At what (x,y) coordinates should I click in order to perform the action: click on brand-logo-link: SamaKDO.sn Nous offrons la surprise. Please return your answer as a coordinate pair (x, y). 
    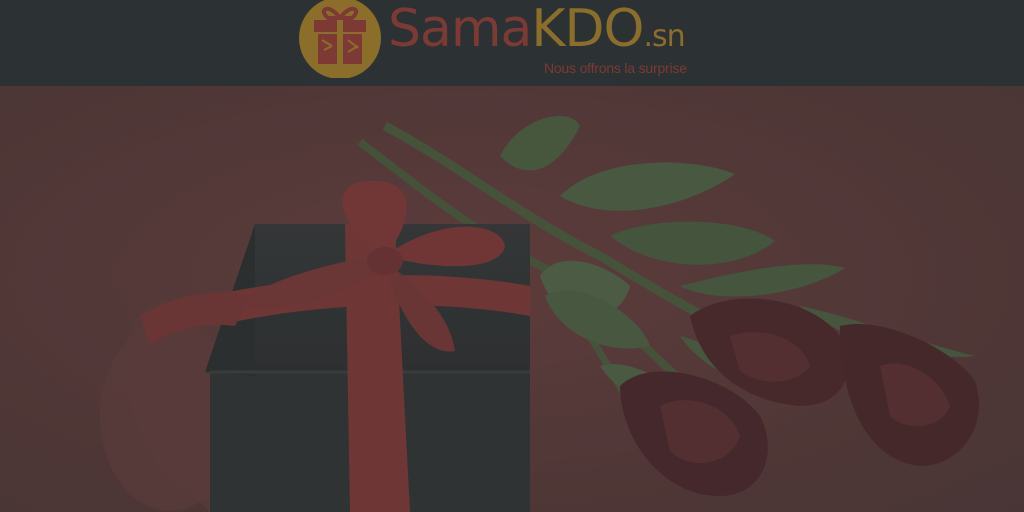
    Looking at the image, I should click on (508, 43).